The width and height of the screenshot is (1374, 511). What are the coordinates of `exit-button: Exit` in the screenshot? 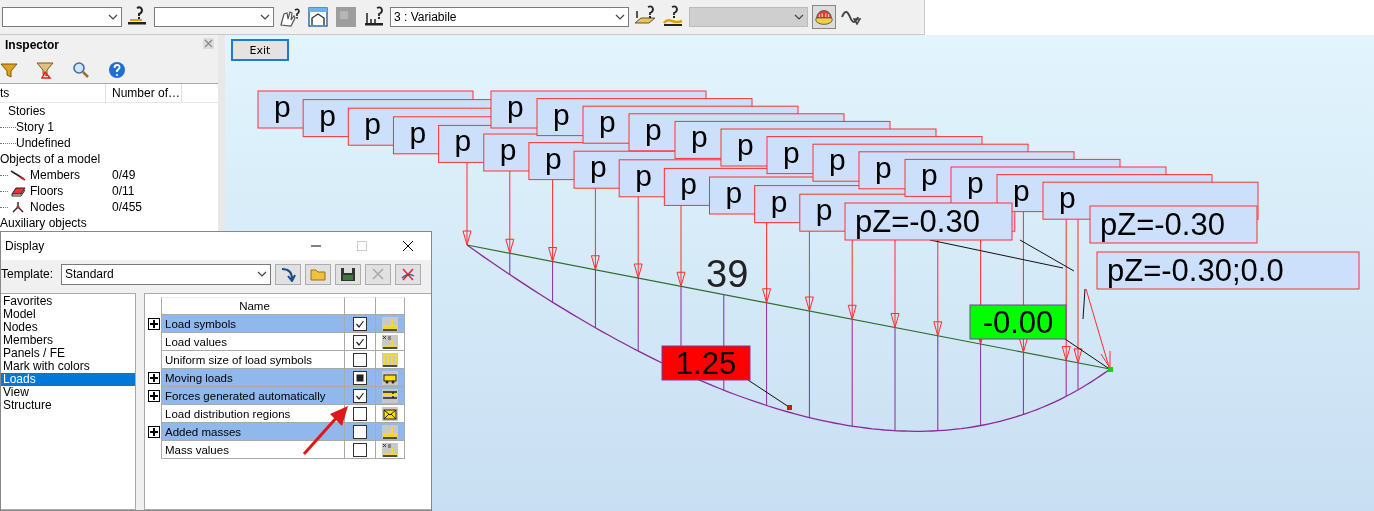 It's located at (260, 50).